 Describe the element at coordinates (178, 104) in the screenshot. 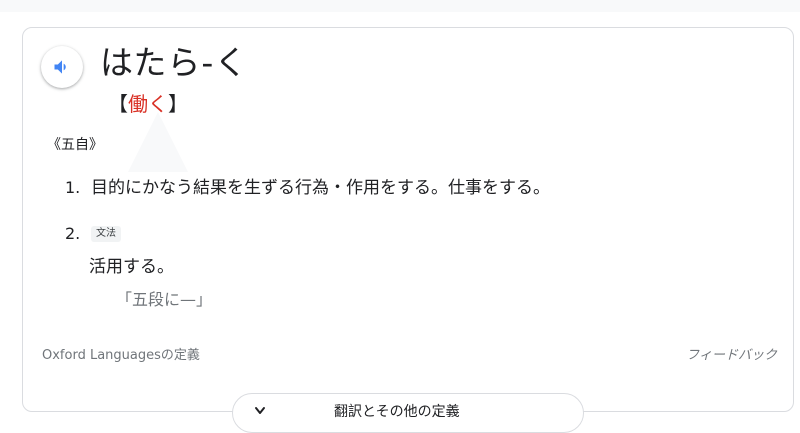

I see `kanji-bracket-close: 】` at that location.